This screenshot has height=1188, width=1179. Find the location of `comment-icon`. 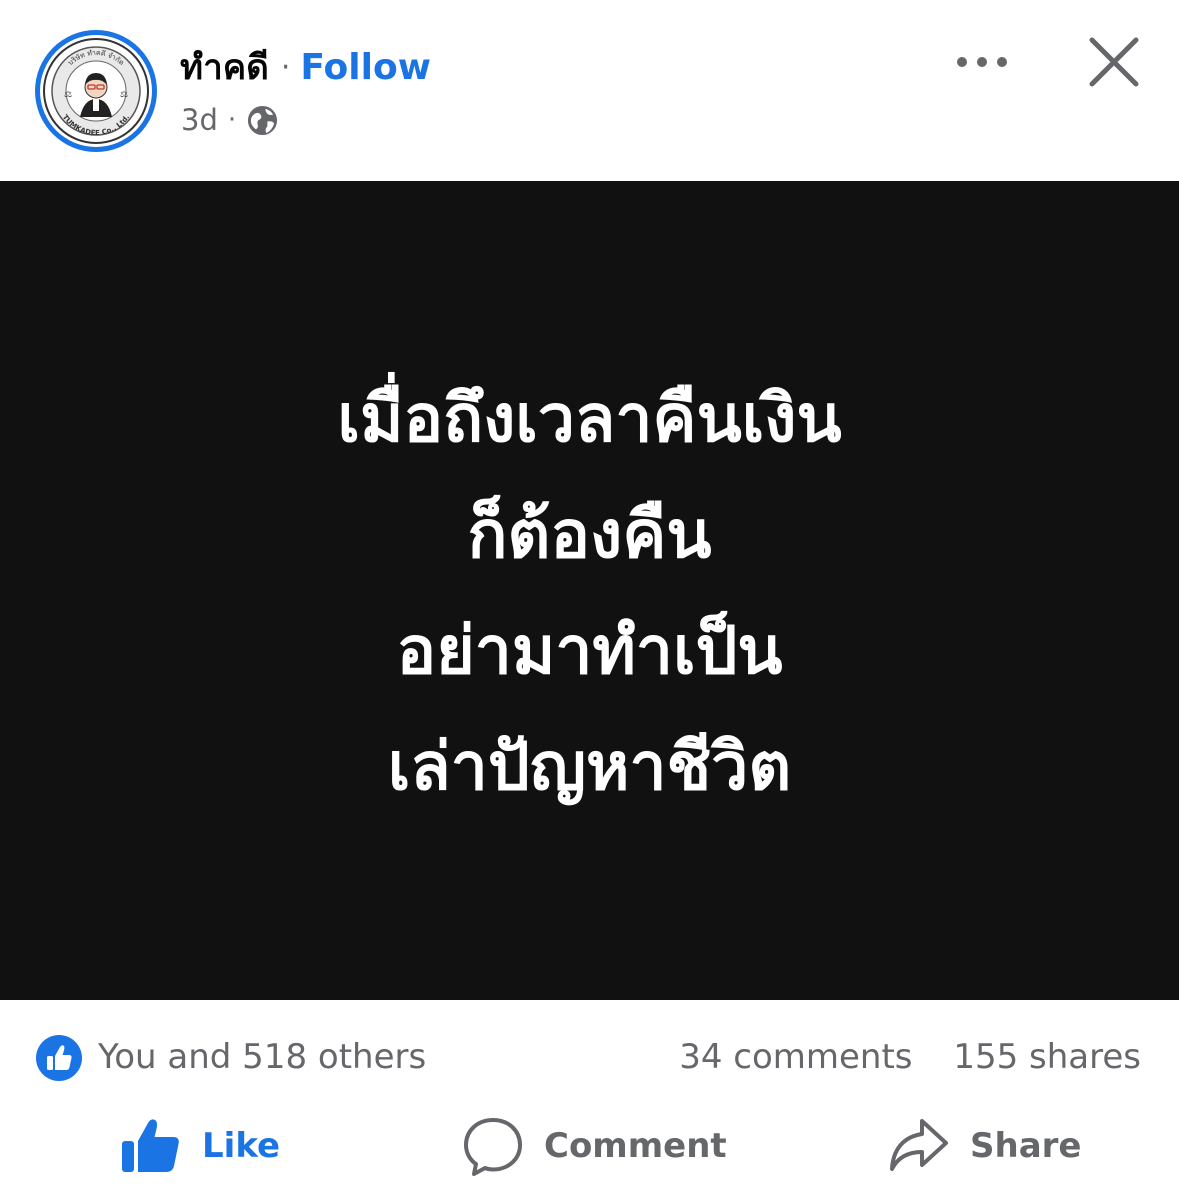

comment-icon is located at coordinates (493, 1147).